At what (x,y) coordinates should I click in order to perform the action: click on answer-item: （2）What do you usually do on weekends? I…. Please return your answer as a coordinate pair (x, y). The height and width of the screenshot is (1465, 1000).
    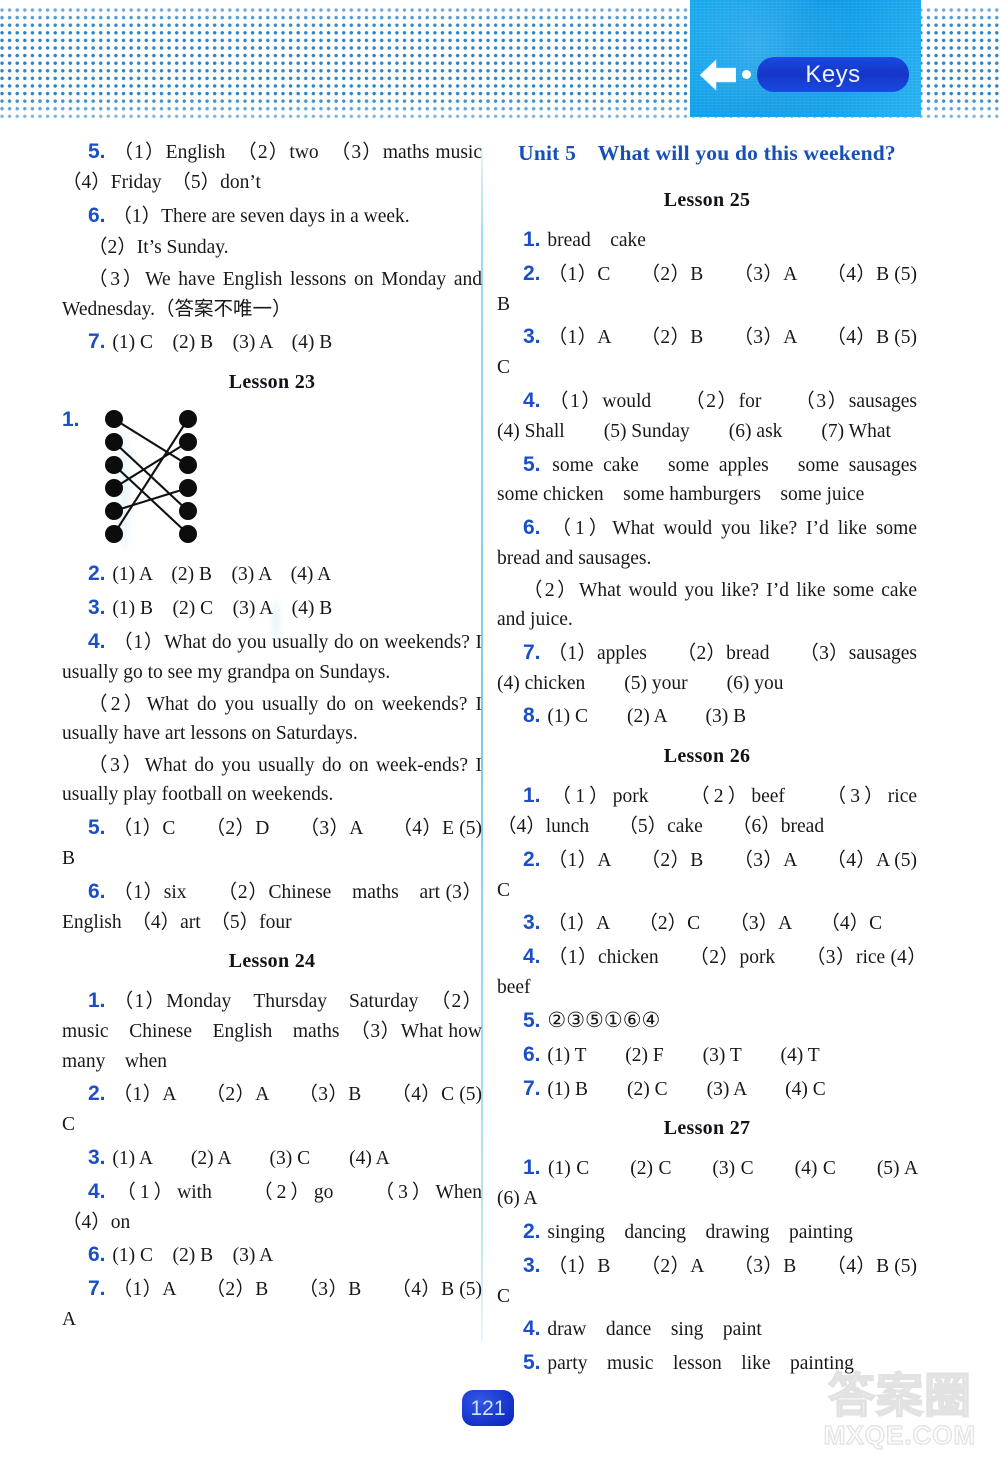
    Looking at the image, I should click on (272, 719).